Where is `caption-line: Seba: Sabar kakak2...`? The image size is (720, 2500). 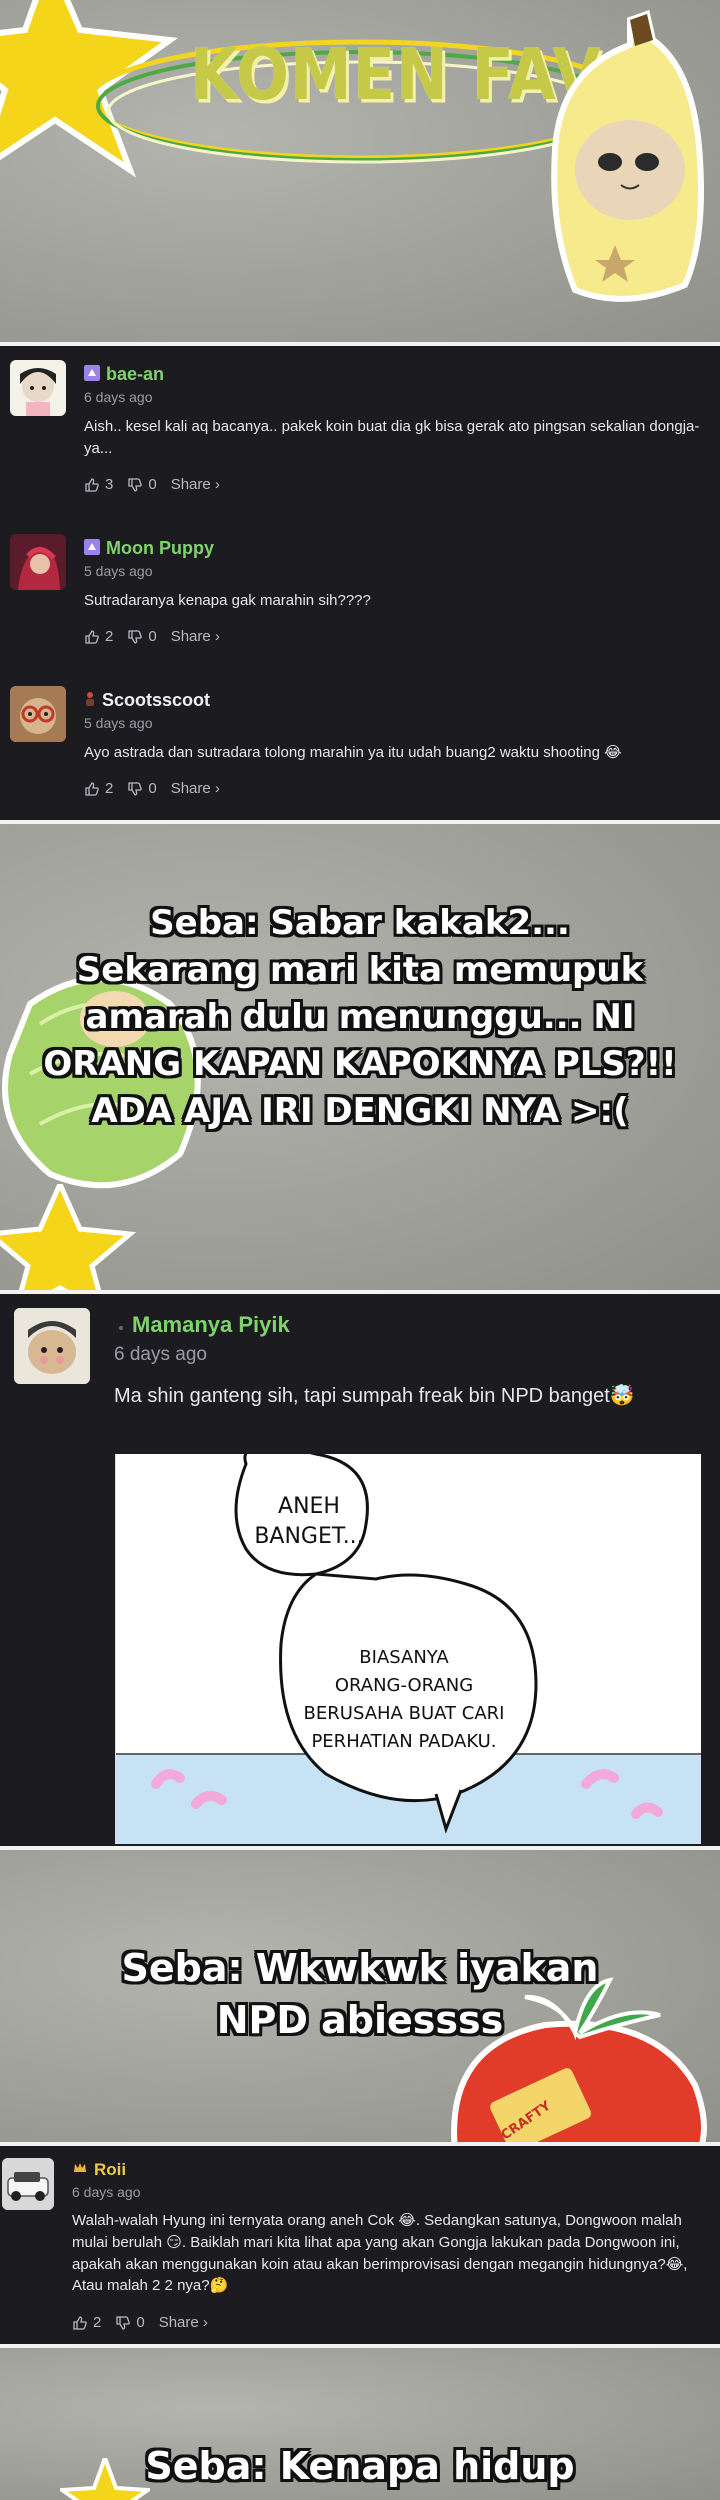 caption-line: Seba: Sabar kakak2... is located at coordinates (360, 923).